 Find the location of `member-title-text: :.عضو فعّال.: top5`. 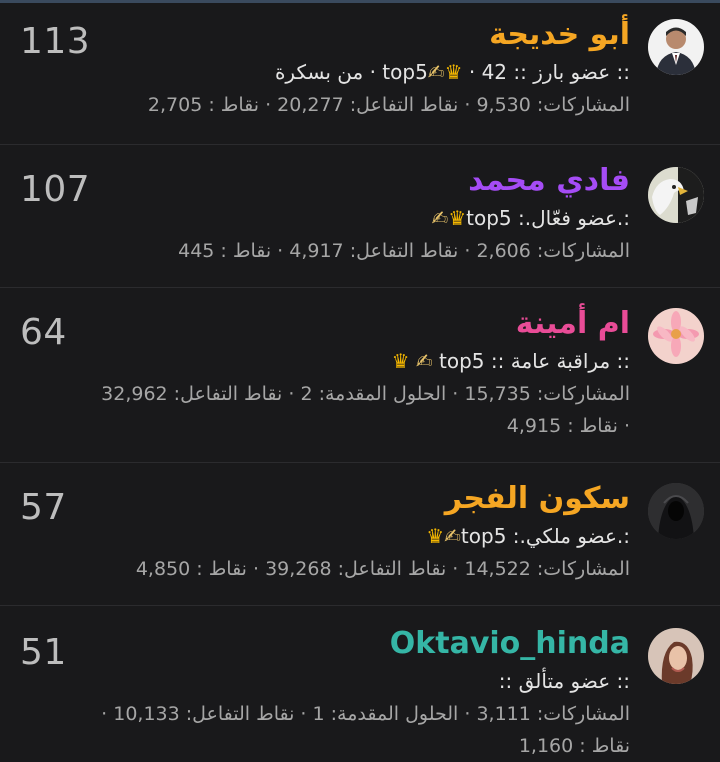

member-title-text: :.عضو فعّال.: top5 is located at coordinates (548, 218).